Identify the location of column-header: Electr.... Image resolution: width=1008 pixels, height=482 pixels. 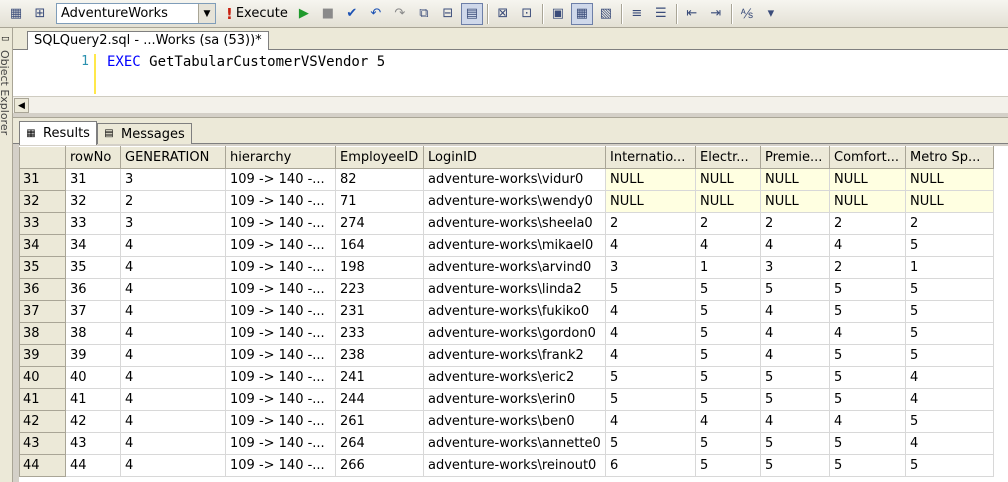
(728, 157).